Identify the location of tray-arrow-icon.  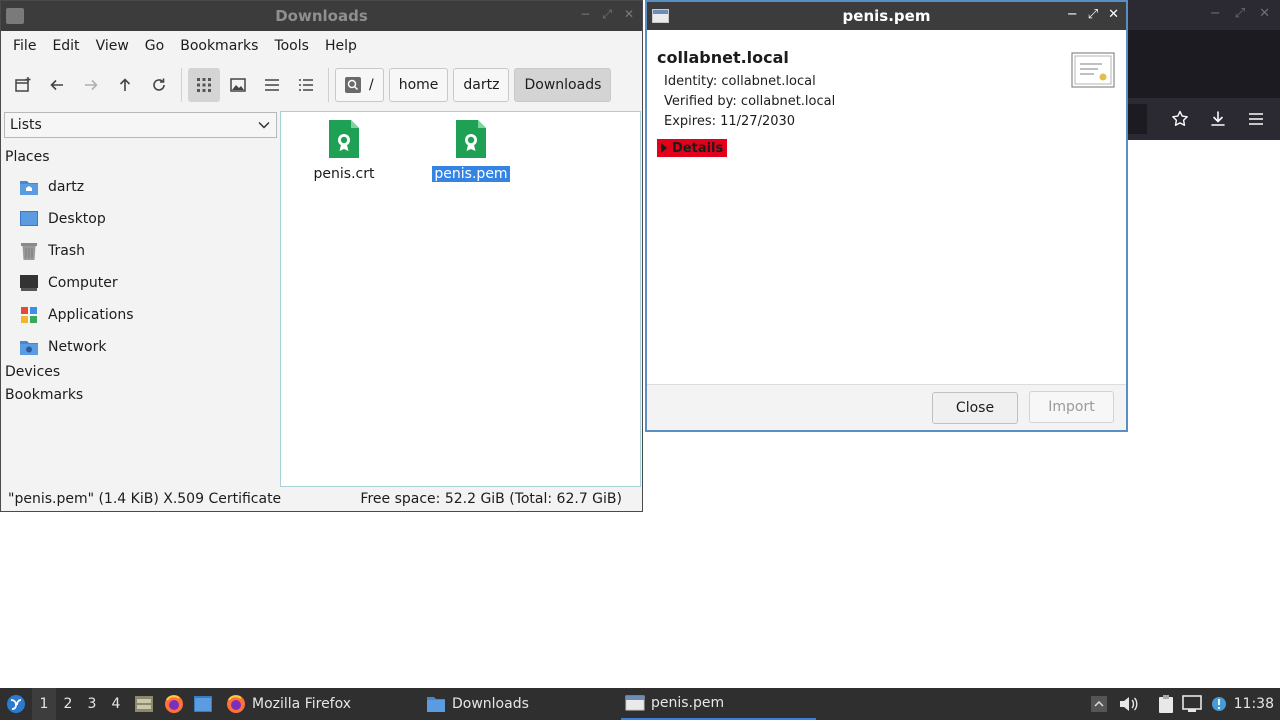
(1099, 704).